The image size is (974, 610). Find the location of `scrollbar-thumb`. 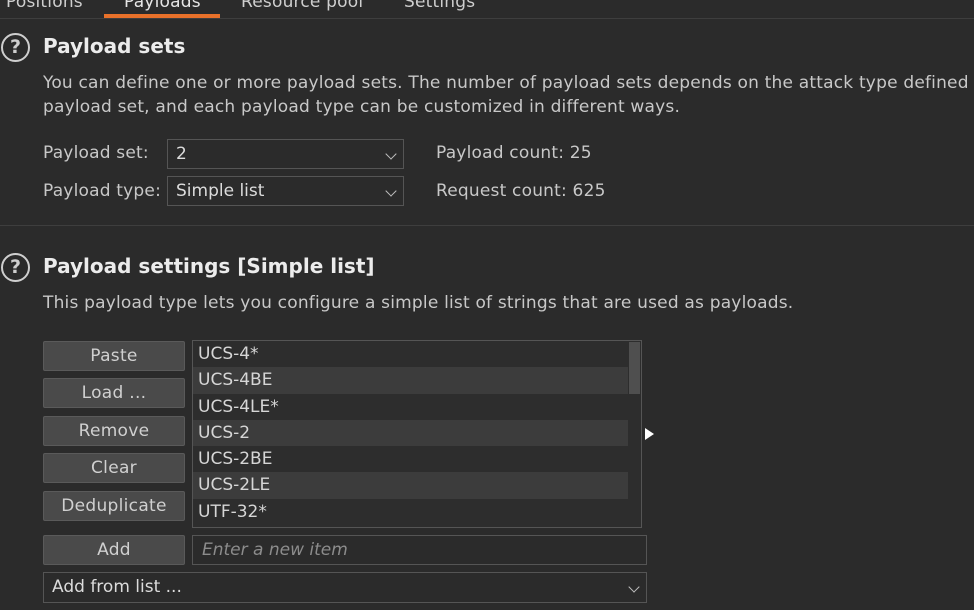

scrollbar-thumb is located at coordinates (634, 368).